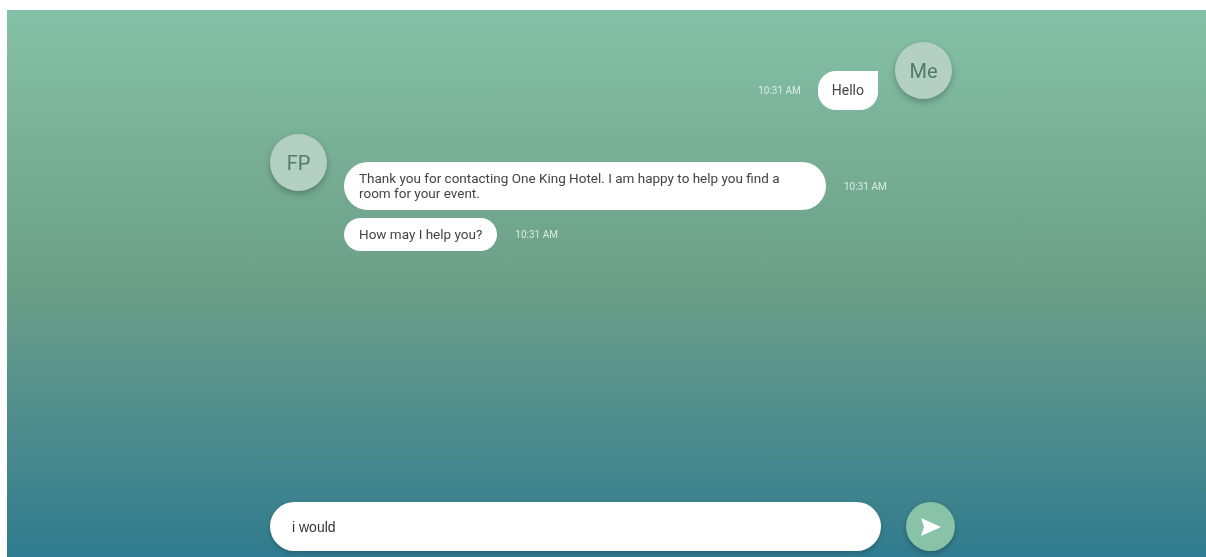  I want to click on send-button, so click(930, 526).